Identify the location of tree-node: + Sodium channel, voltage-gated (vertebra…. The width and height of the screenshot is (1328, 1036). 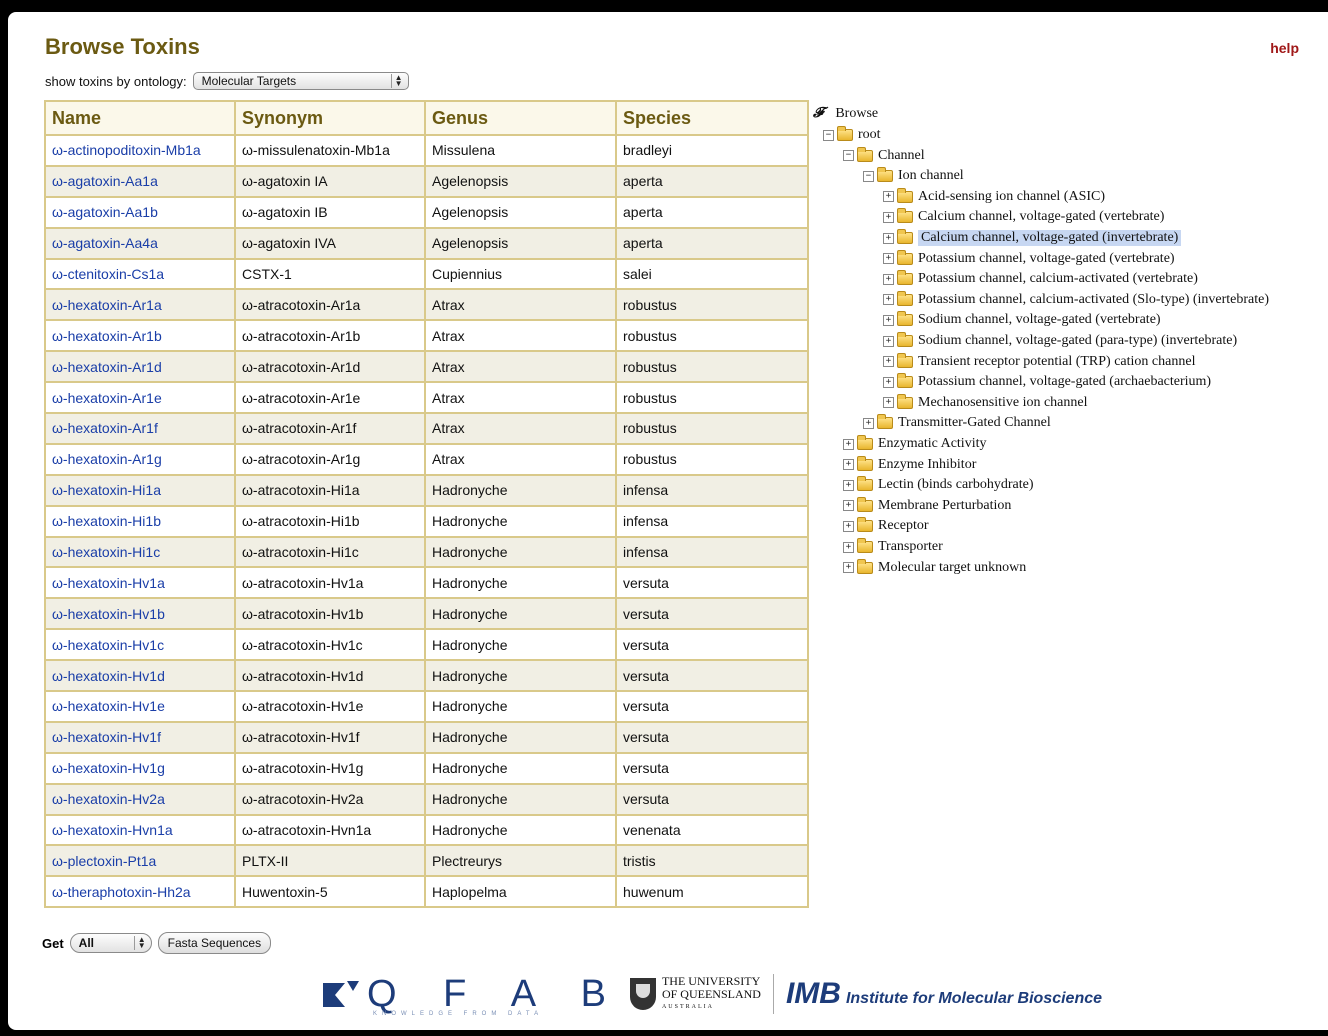
(1022, 320).